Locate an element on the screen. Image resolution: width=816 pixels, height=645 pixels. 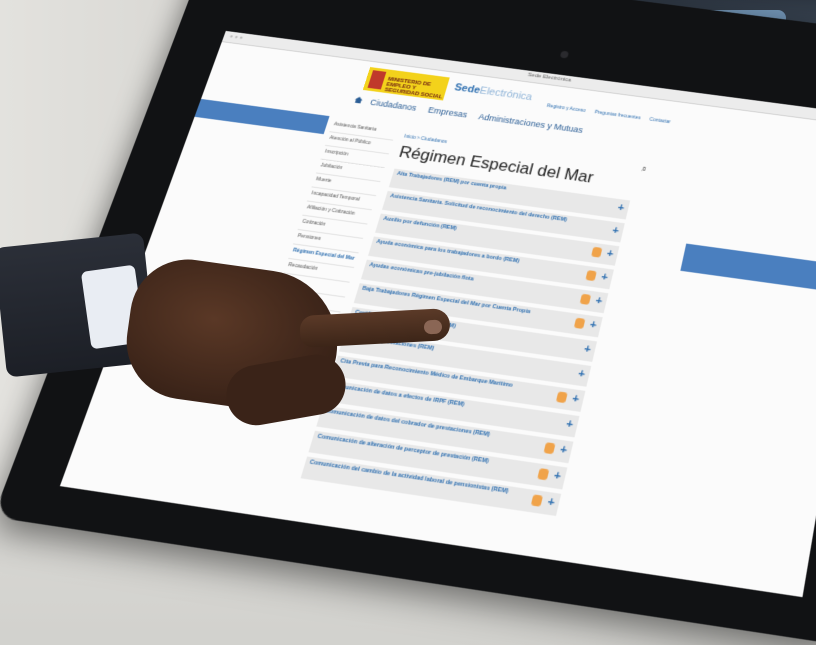
fingernail is located at coordinates (433, 327).